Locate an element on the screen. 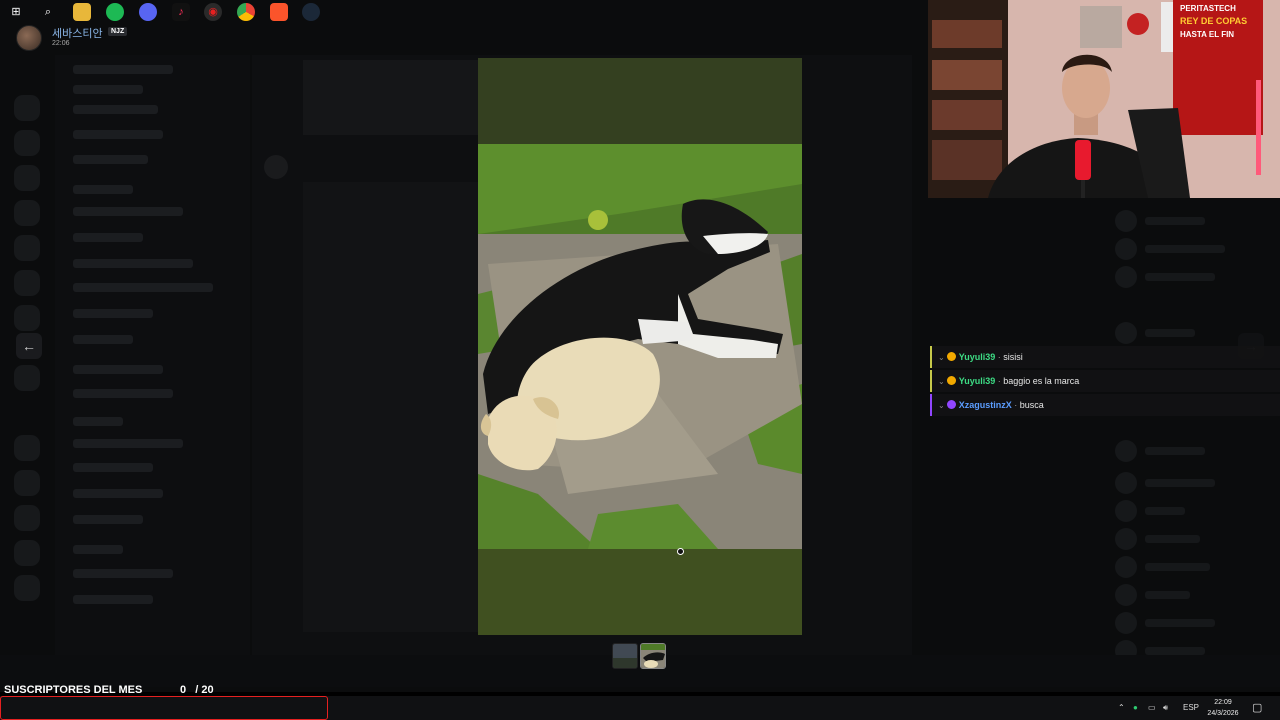 This screenshot has height=720, width=1280. dogs-photo is located at coordinates (640, 346).